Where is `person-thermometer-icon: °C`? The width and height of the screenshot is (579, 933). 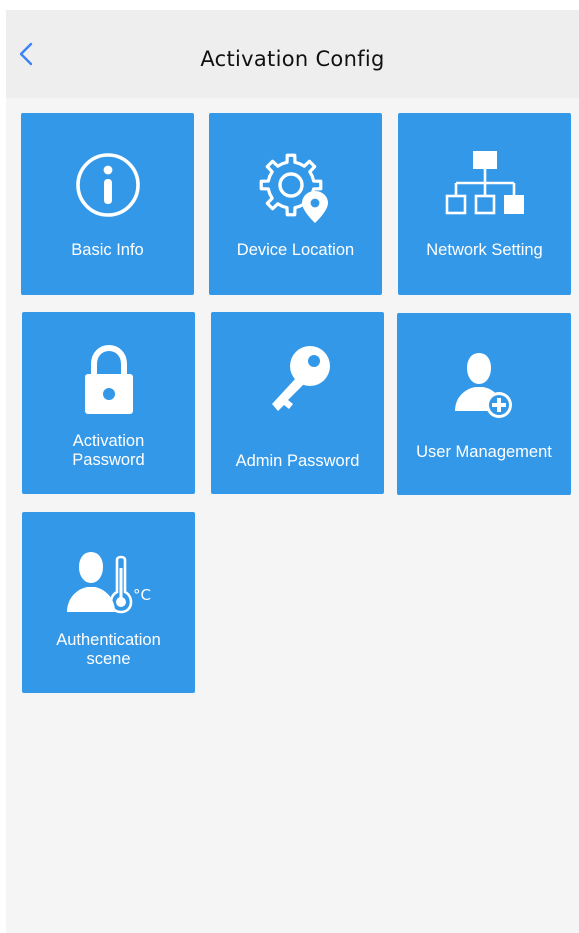 person-thermometer-icon: °C is located at coordinates (108, 583).